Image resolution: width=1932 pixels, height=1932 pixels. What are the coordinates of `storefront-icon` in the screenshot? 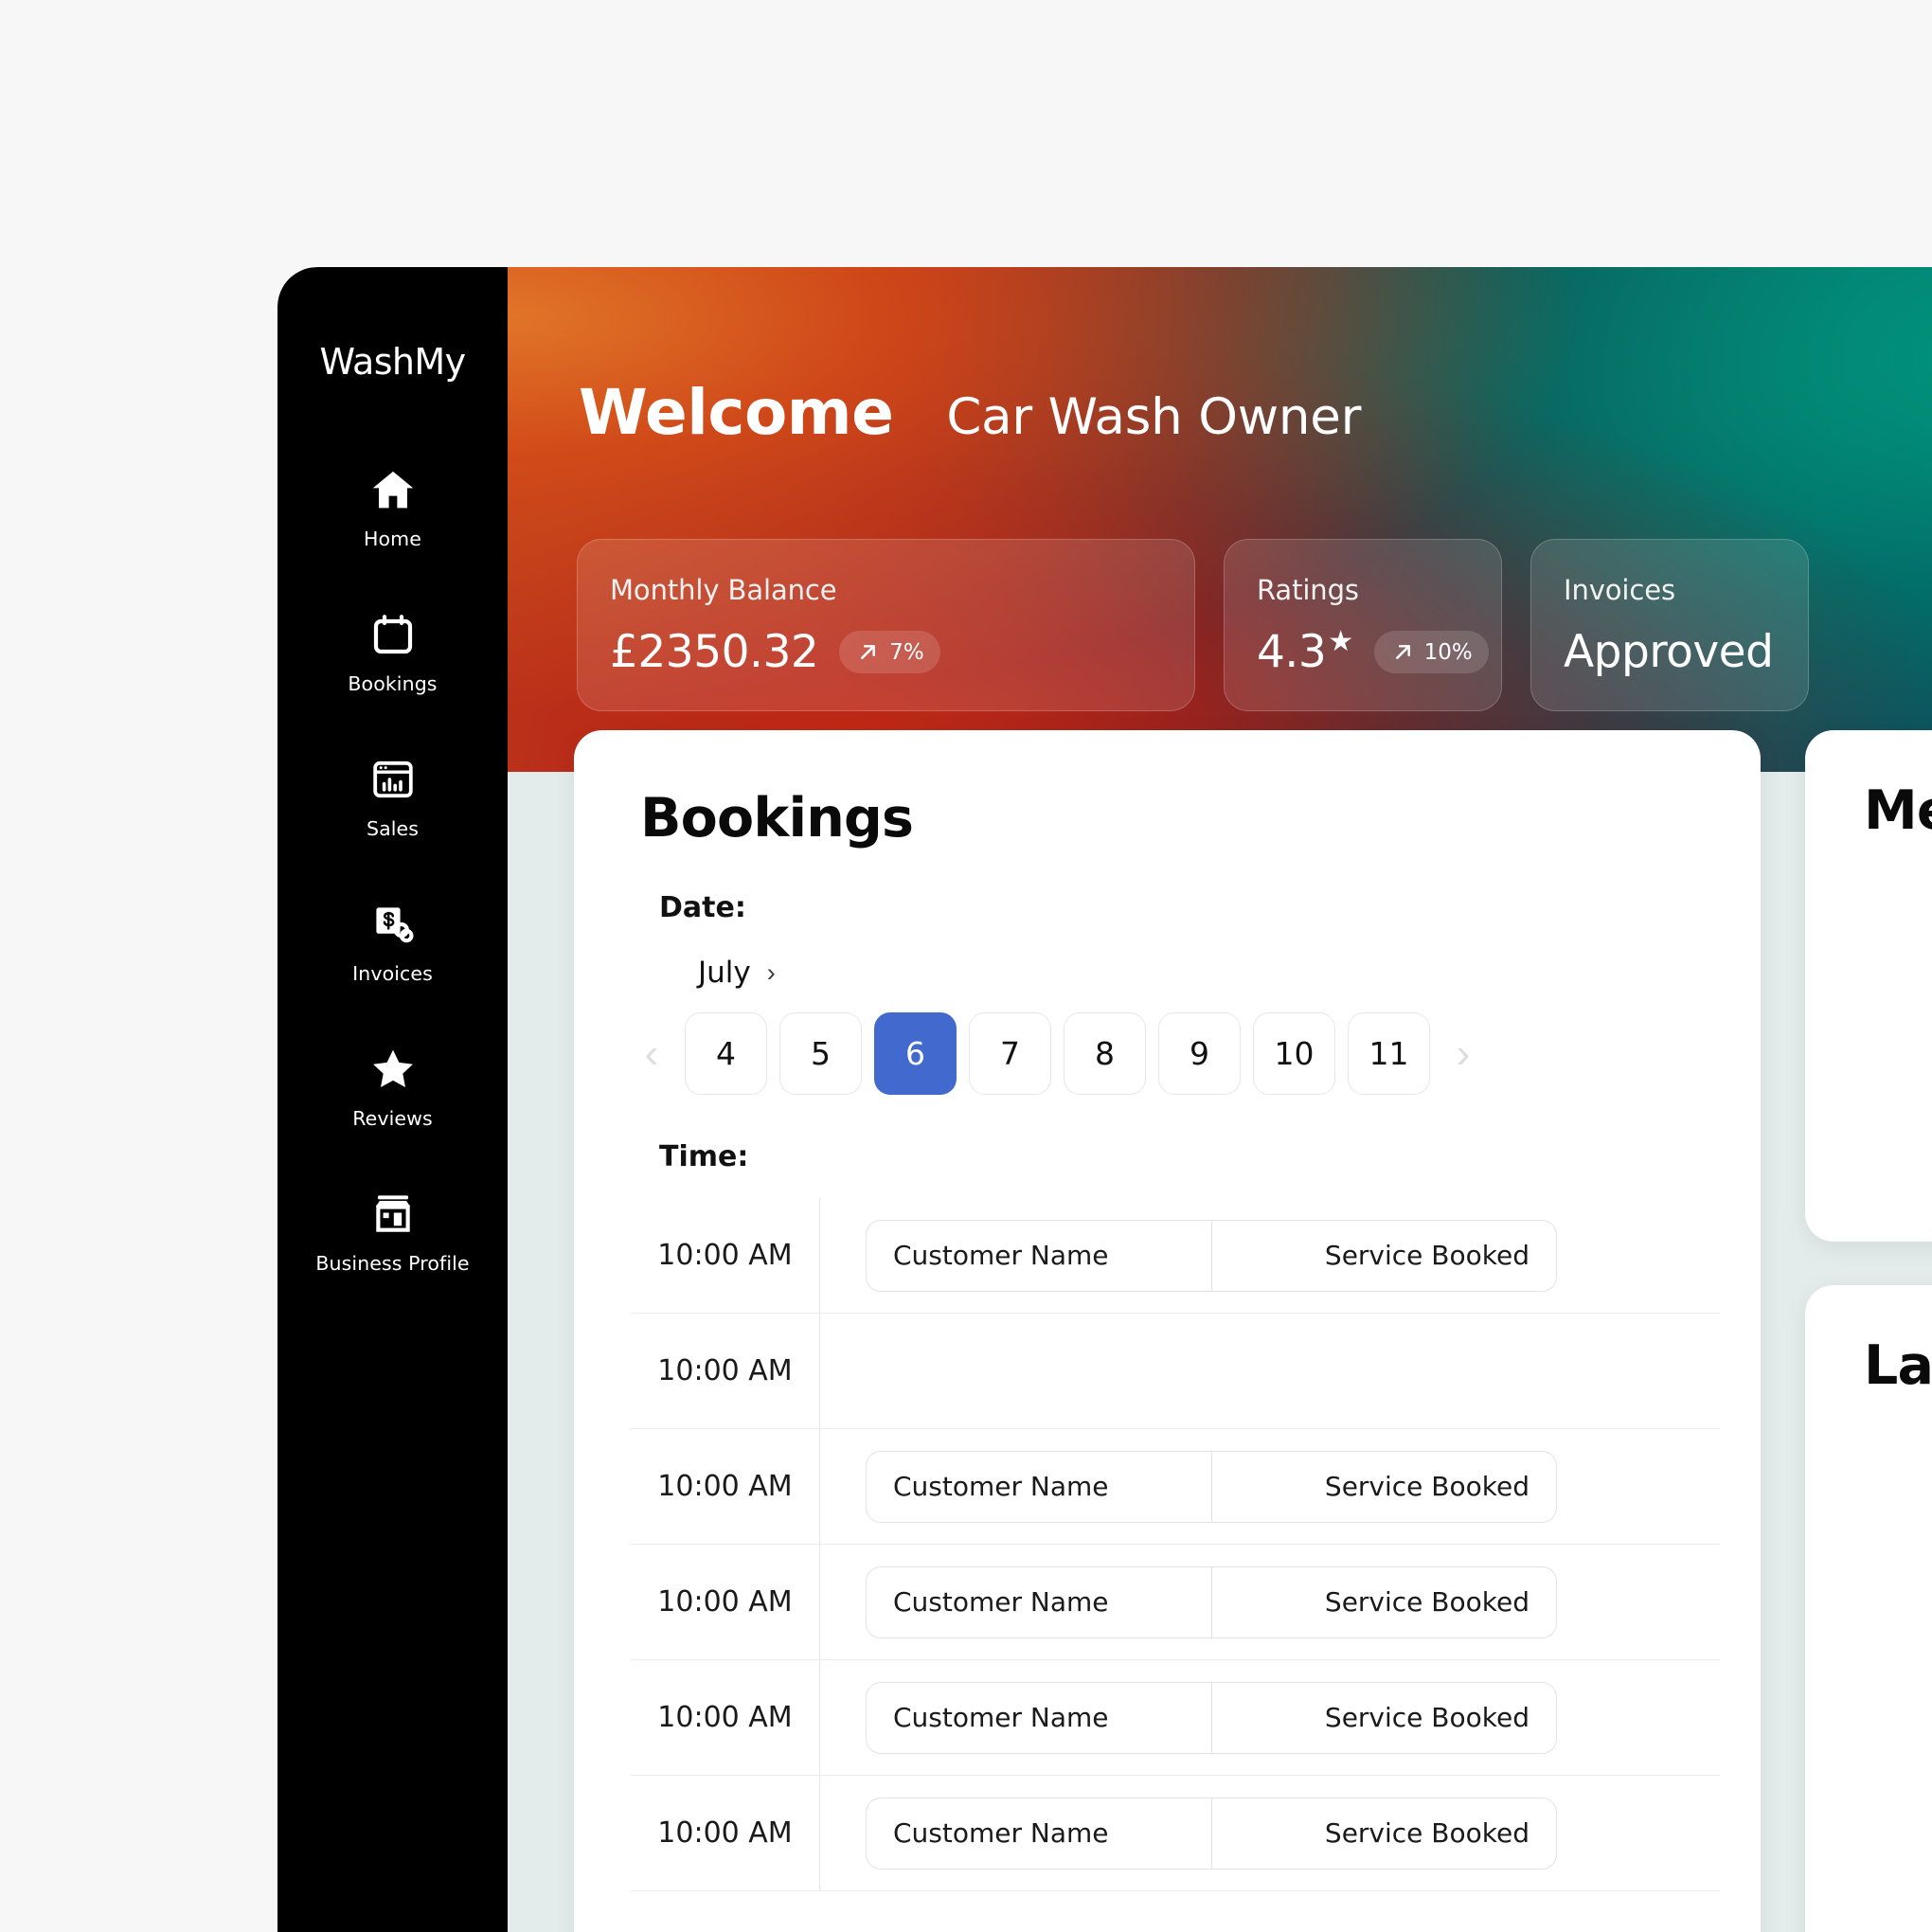 It's located at (393, 1214).